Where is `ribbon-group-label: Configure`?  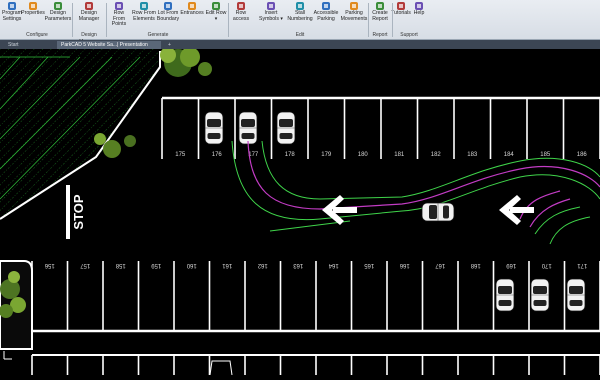 ribbon-group-label: Configure is located at coordinates (37, 35).